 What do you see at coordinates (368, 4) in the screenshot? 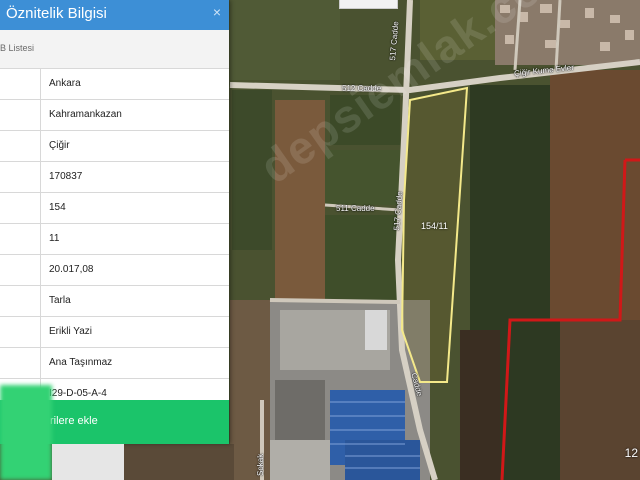
I see `map-toolbar-strip` at bounding box center [368, 4].